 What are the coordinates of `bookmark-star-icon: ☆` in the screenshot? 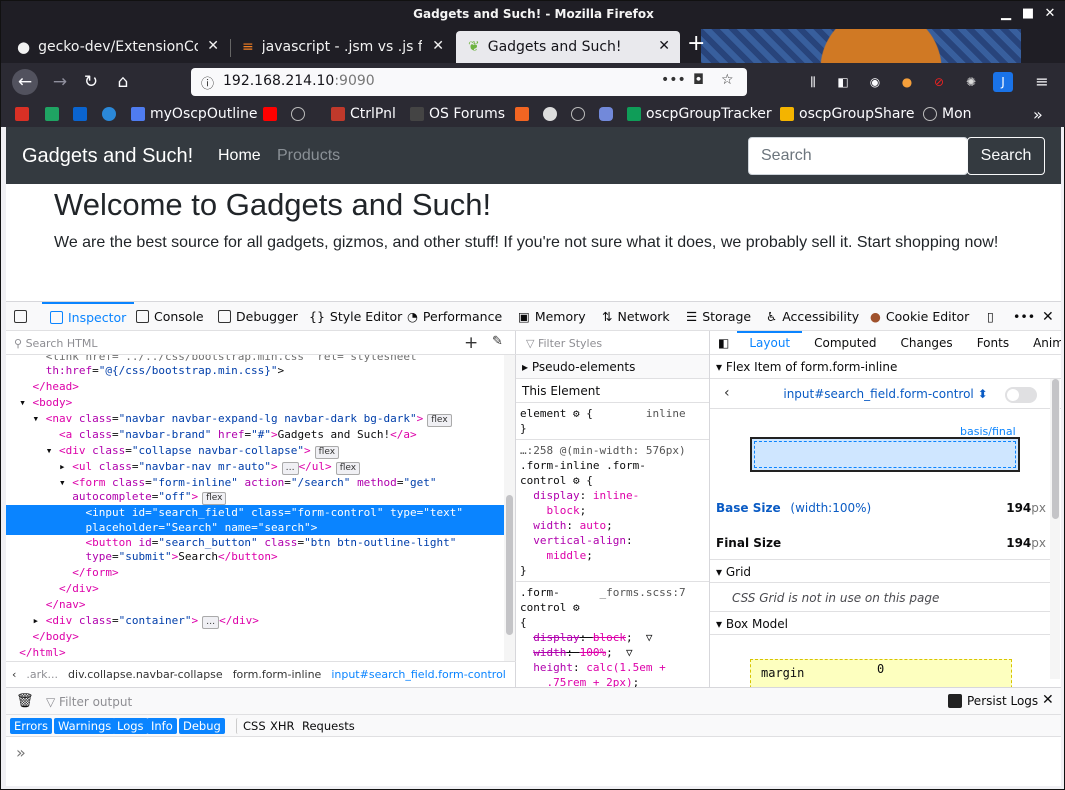 It's located at (727, 80).